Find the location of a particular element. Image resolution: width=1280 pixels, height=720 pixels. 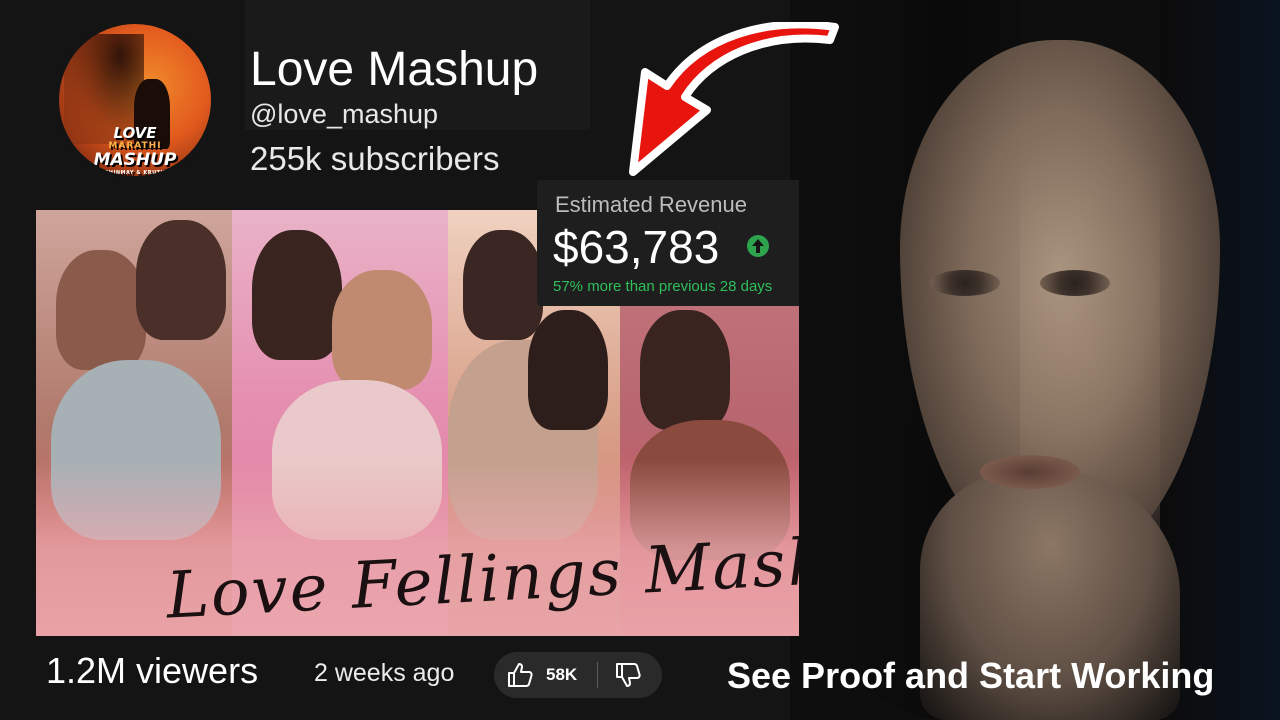

subscriber-count: 255k subscribers is located at coordinates (375, 158).